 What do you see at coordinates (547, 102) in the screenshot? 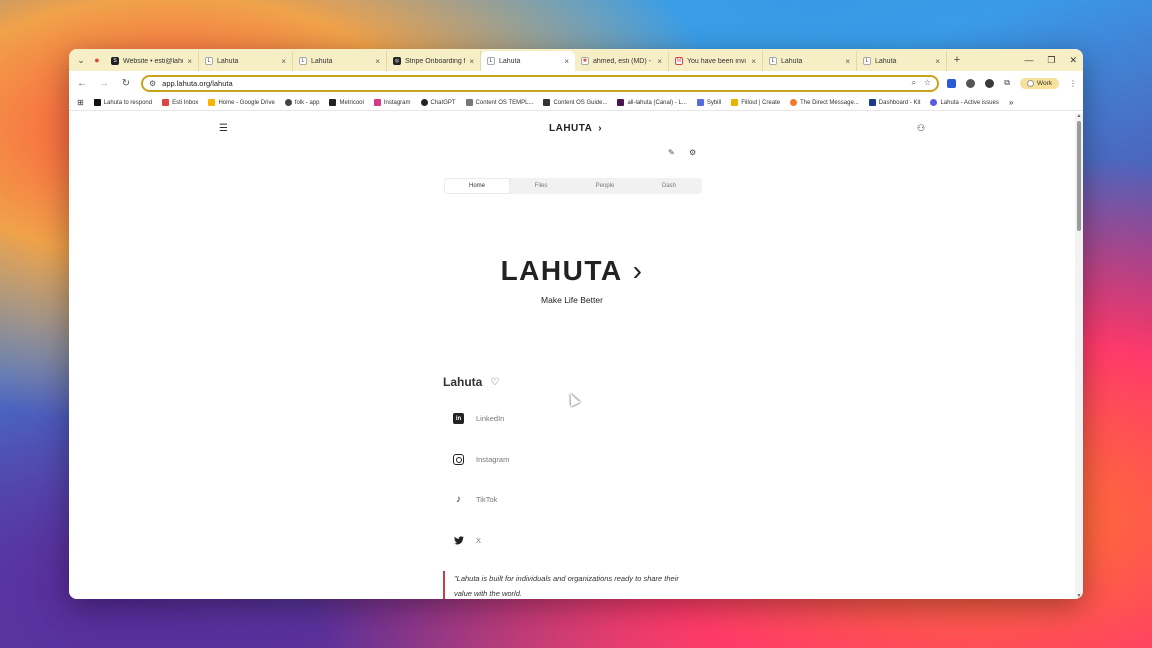
I see `notion-icon` at bounding box center [547, 102].